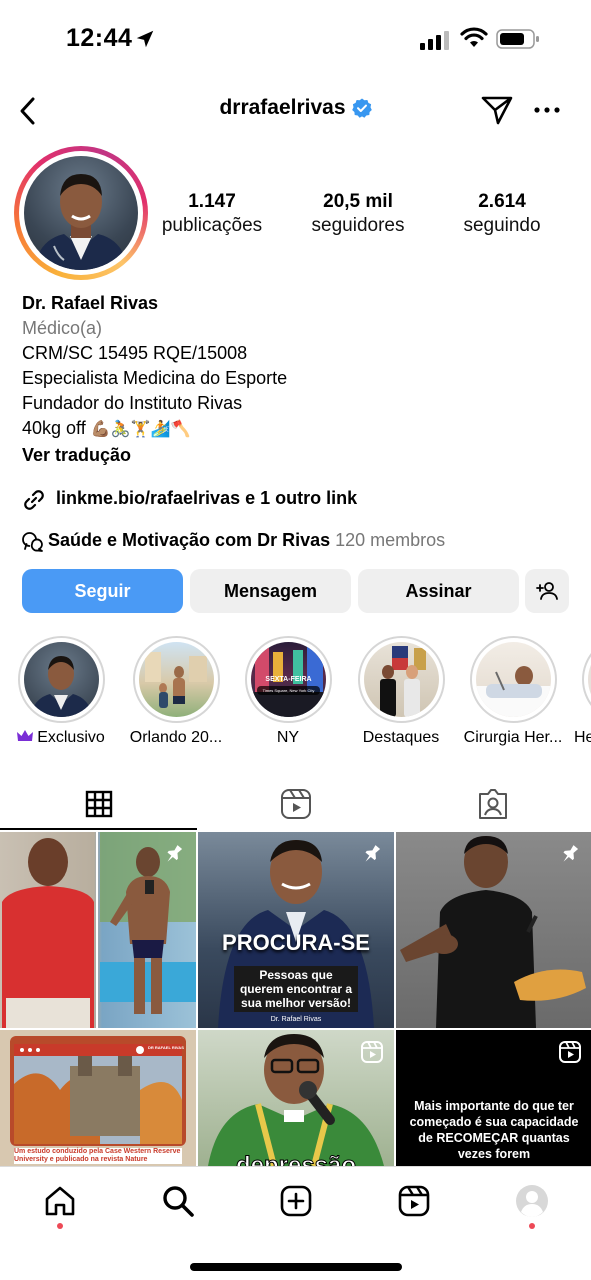 The image size is (591, 1280). Describe the element at coordinates (296, 1019) in the screenshot. I see `post-2-signature: Dr. Rafael Rivas` at that location.